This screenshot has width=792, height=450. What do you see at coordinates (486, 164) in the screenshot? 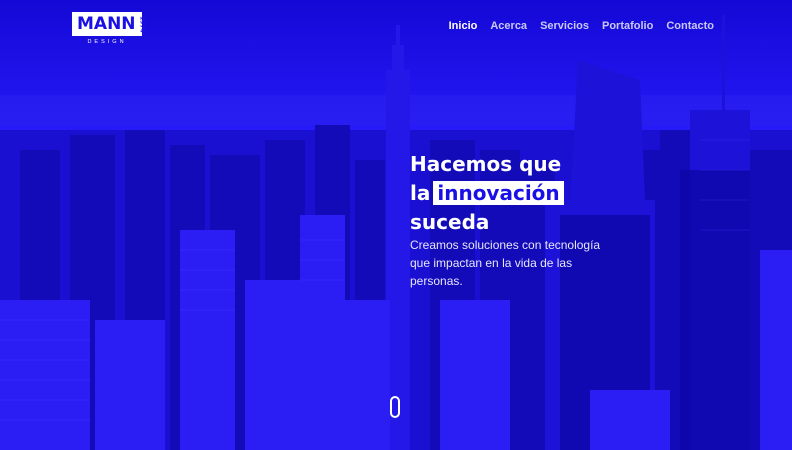
I see `headline-line-1: Hacemos que` at bounding box center [486, 164].